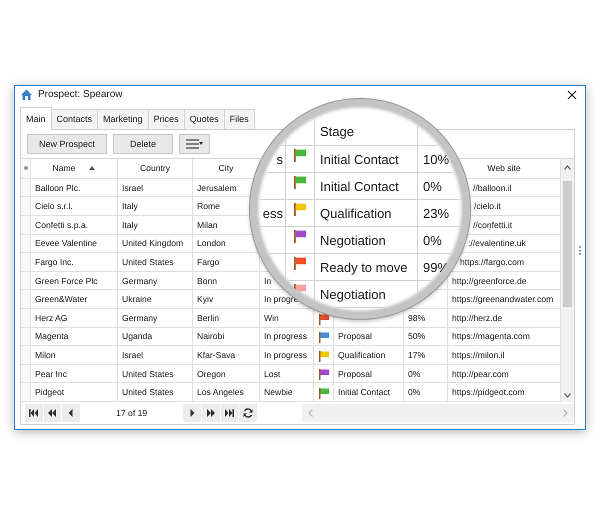 This screenshot has height=510, width=600. Describe the element at coordinates (201, 144) in the screenshot. I see `caret-icon` at that location.